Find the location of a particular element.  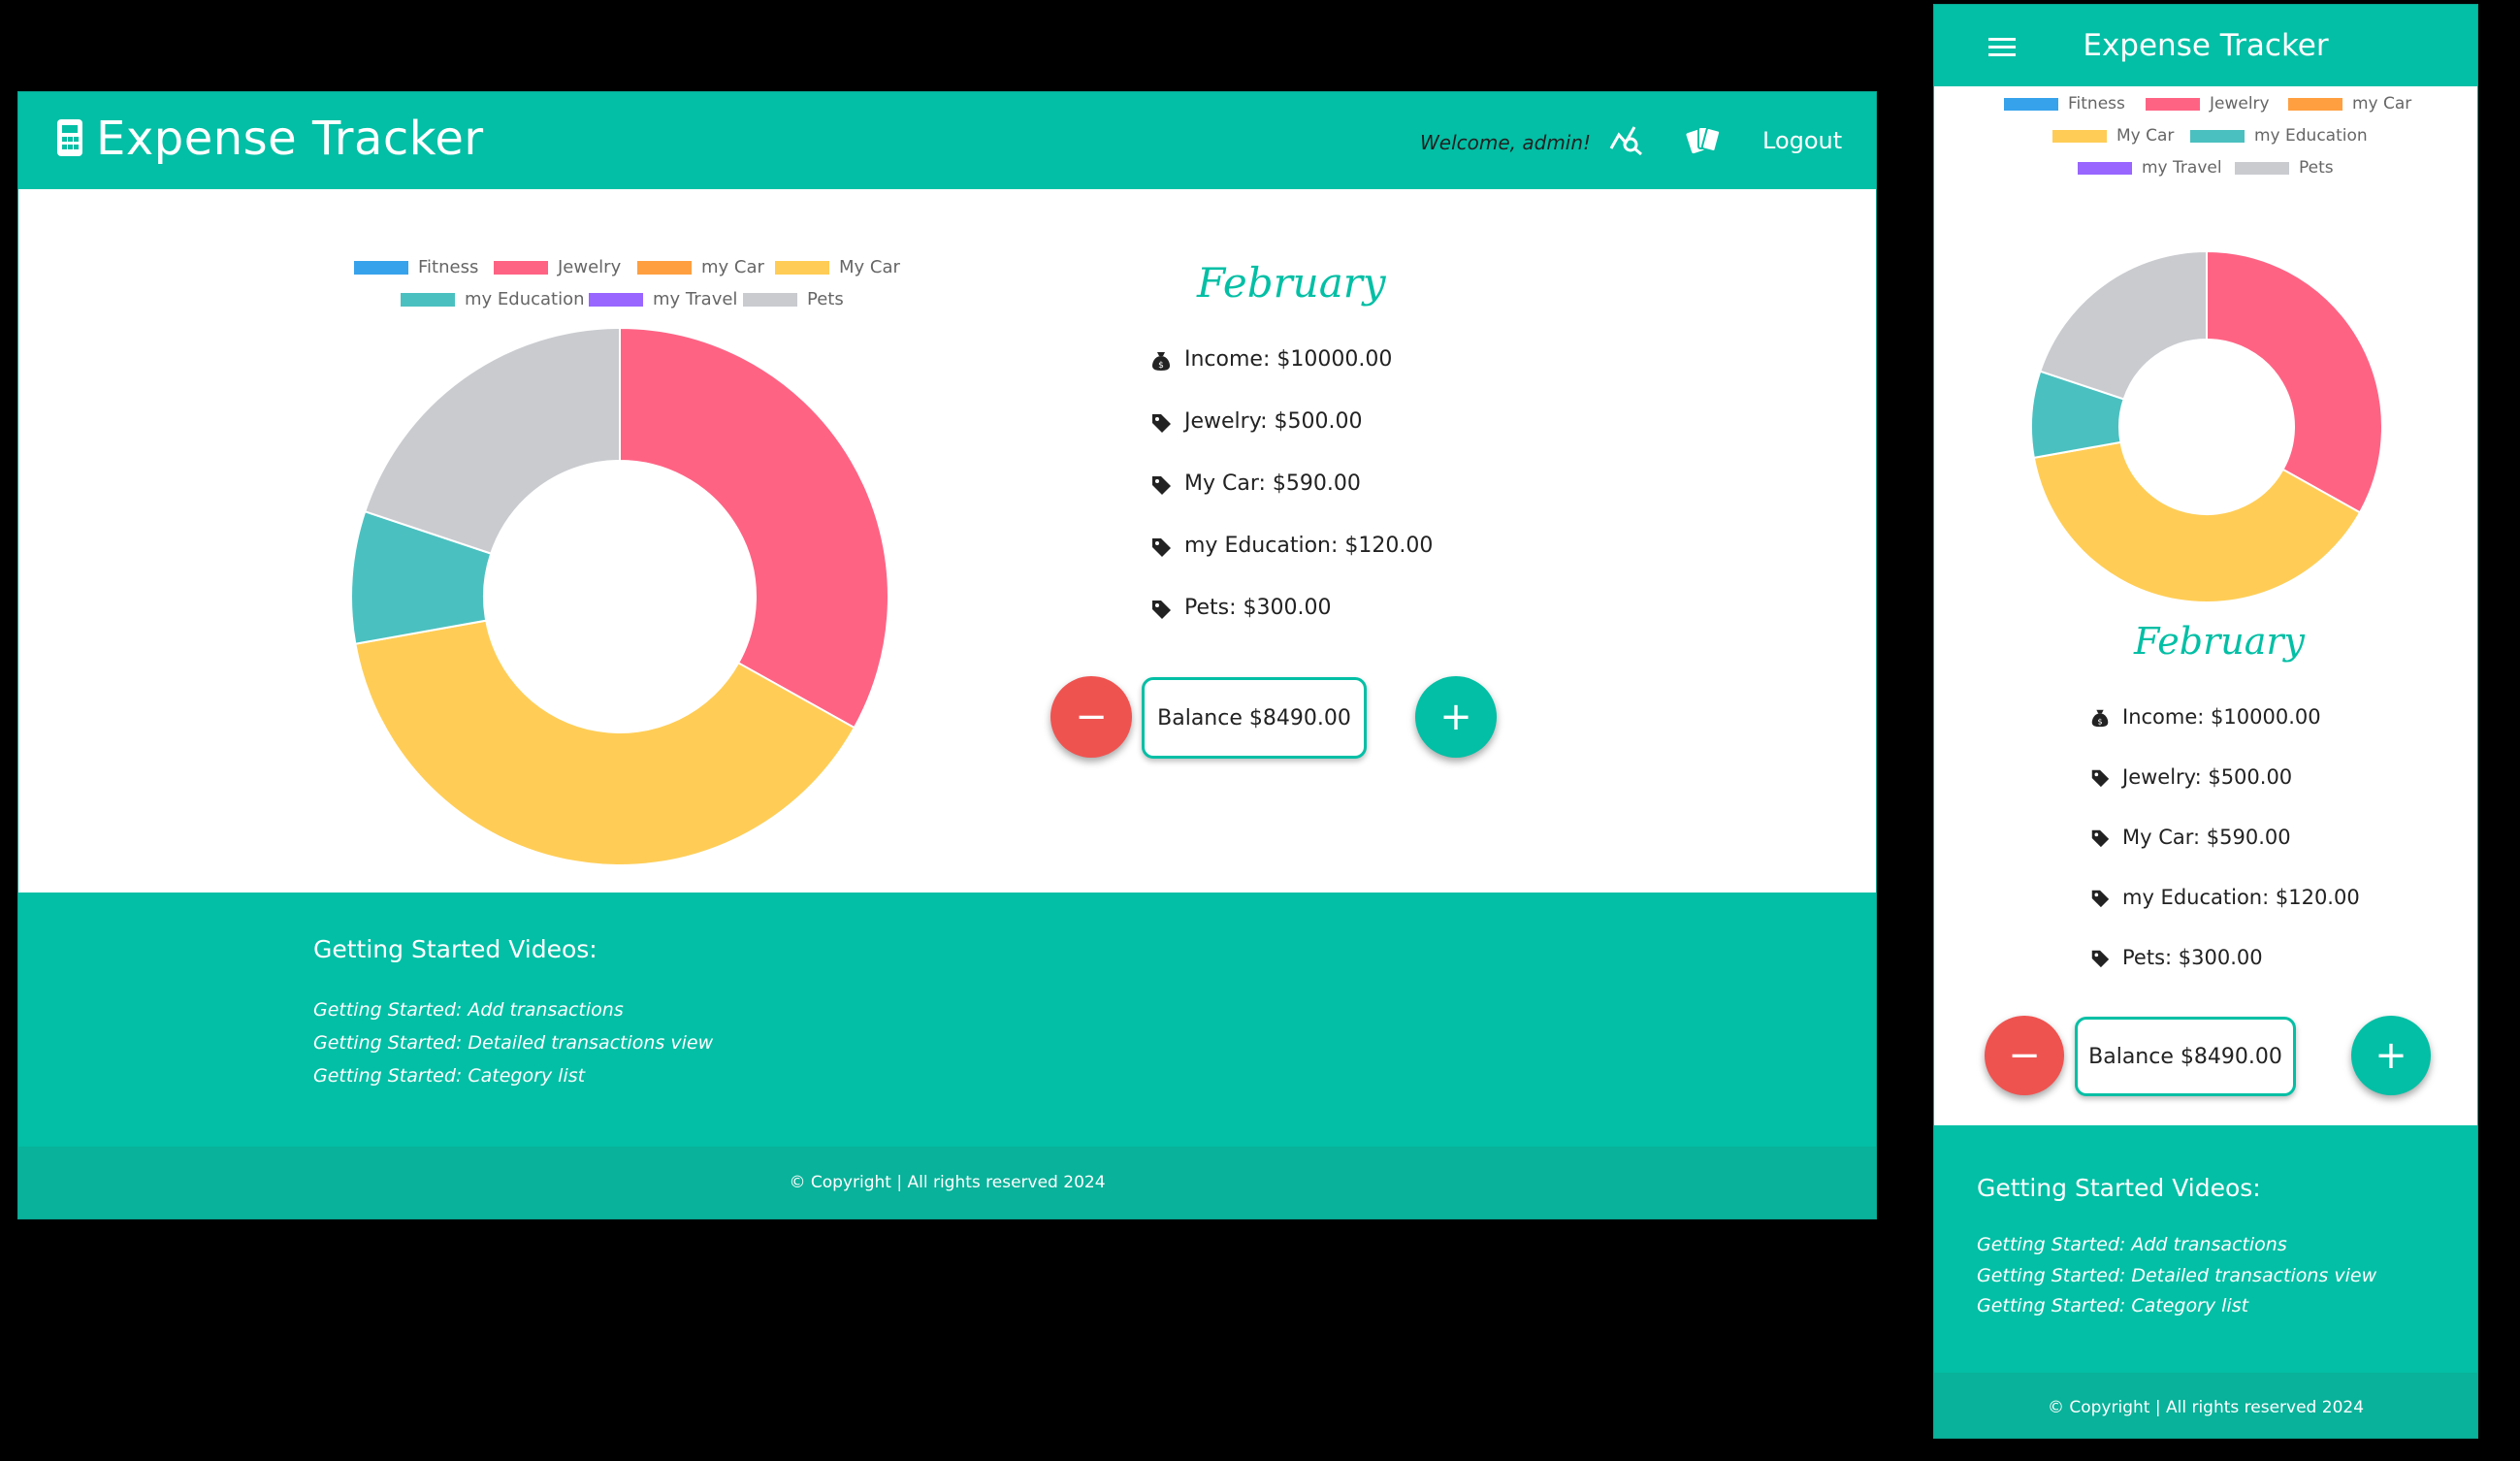

calculator-icon is located at coordinates (69, 138).